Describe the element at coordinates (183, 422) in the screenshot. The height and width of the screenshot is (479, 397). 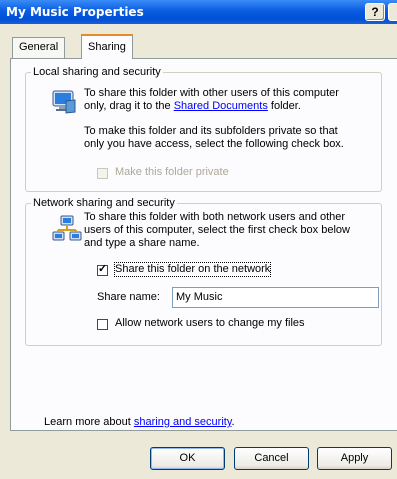
I see `sharing-security-link: sharing and security` at that location.